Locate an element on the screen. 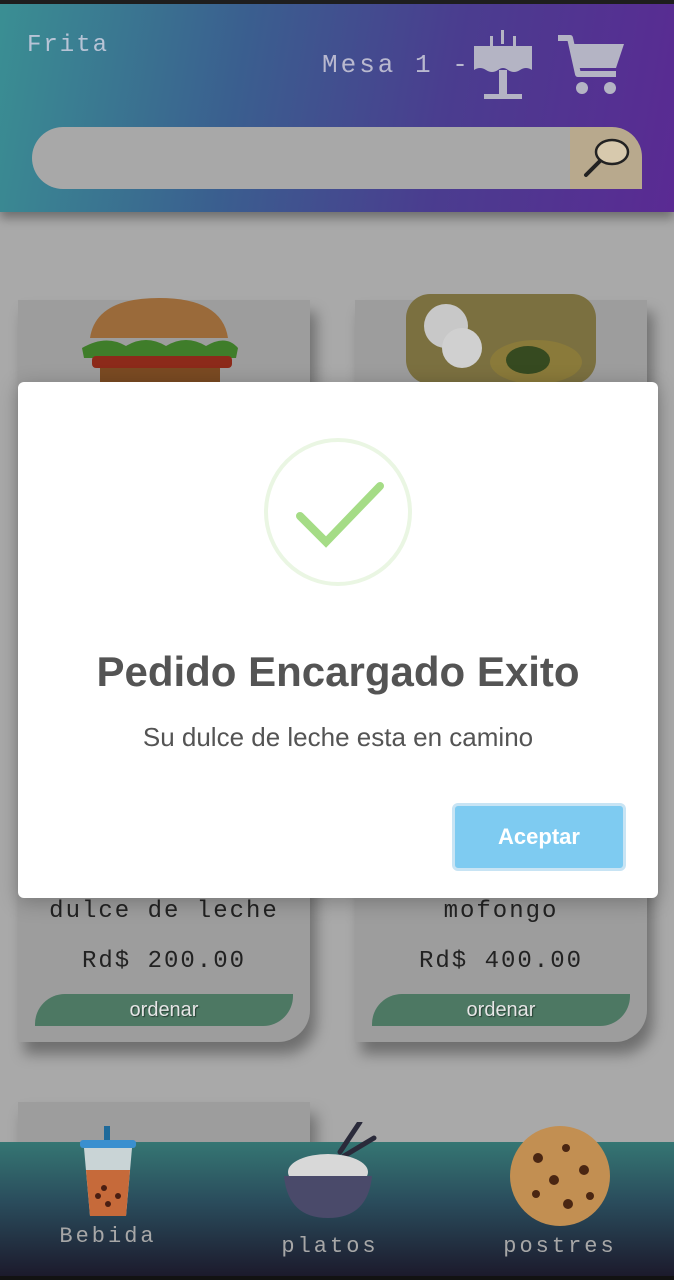  dialog-text: Su dulce de leche esta en camino is located at coordinates (338, 737).